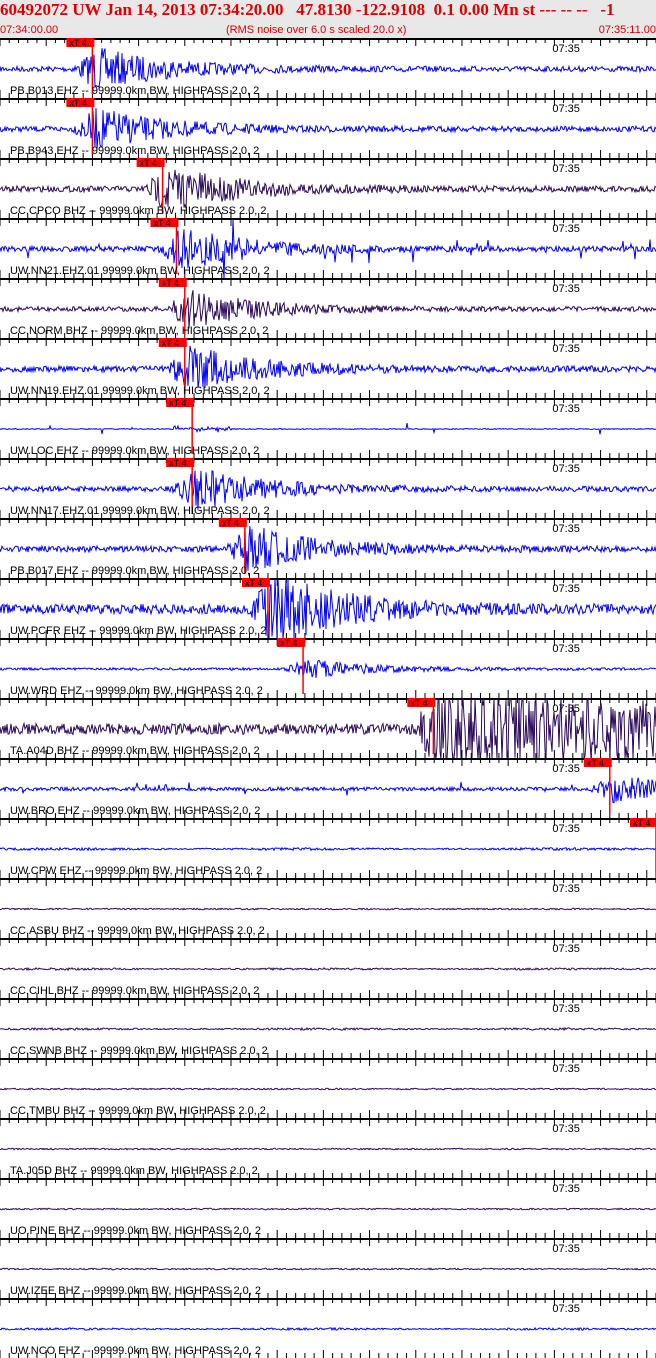 Image resolution: width=656 pixels, height=1358 pixels. I want to click on start-time: 07:34:00.00, so click(29, 30).